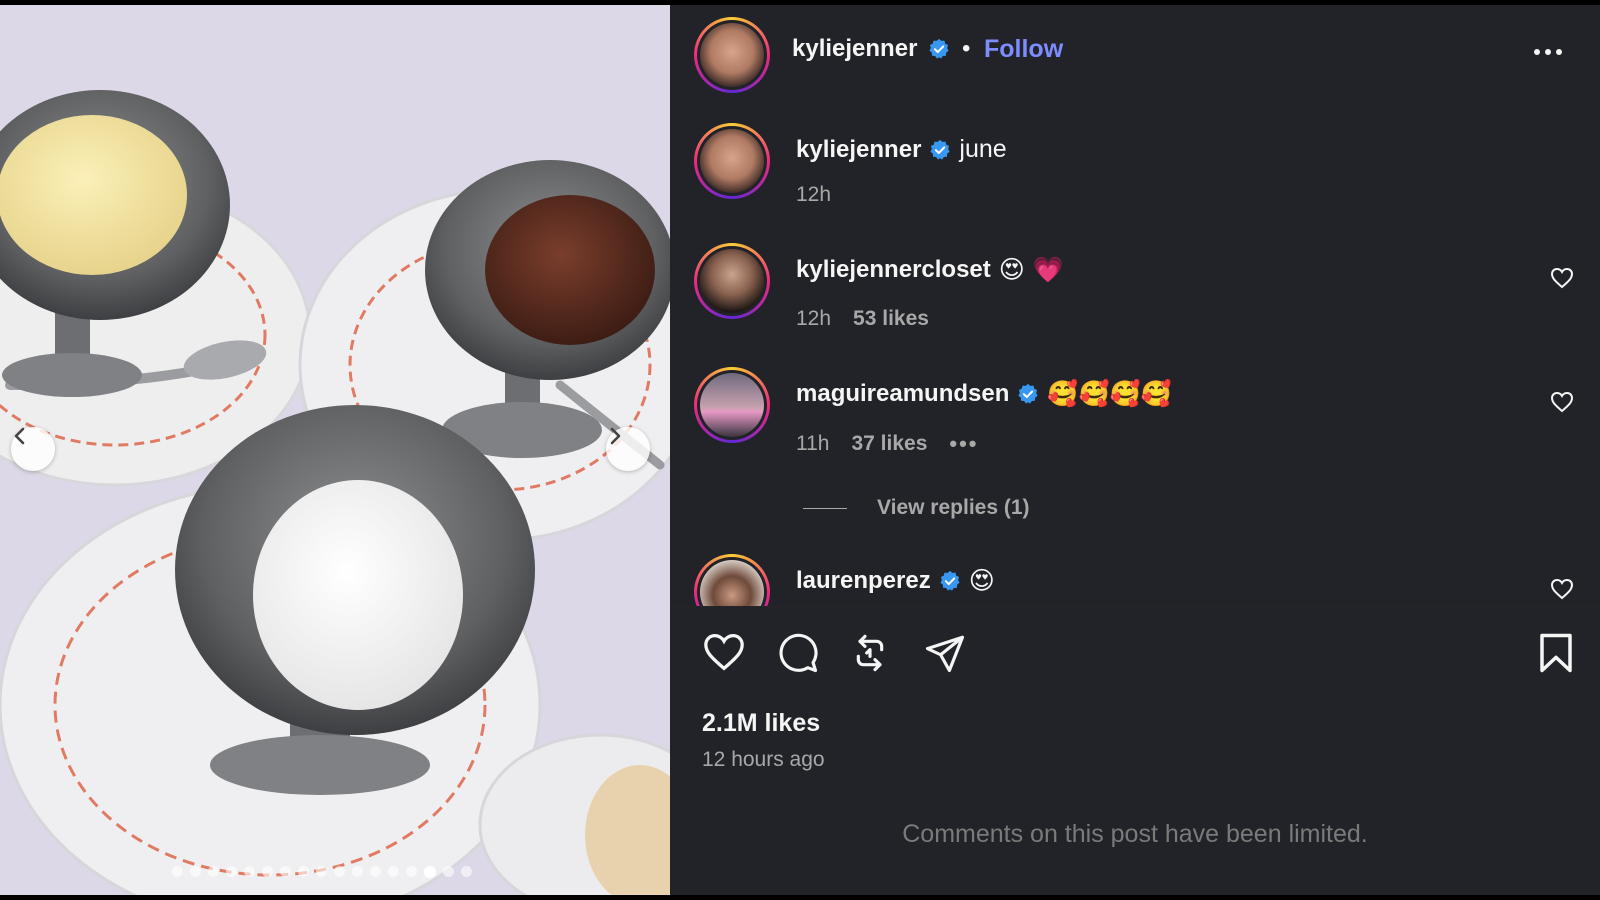  I want to click on commenter-username: laurenperez, so click(863, 581).